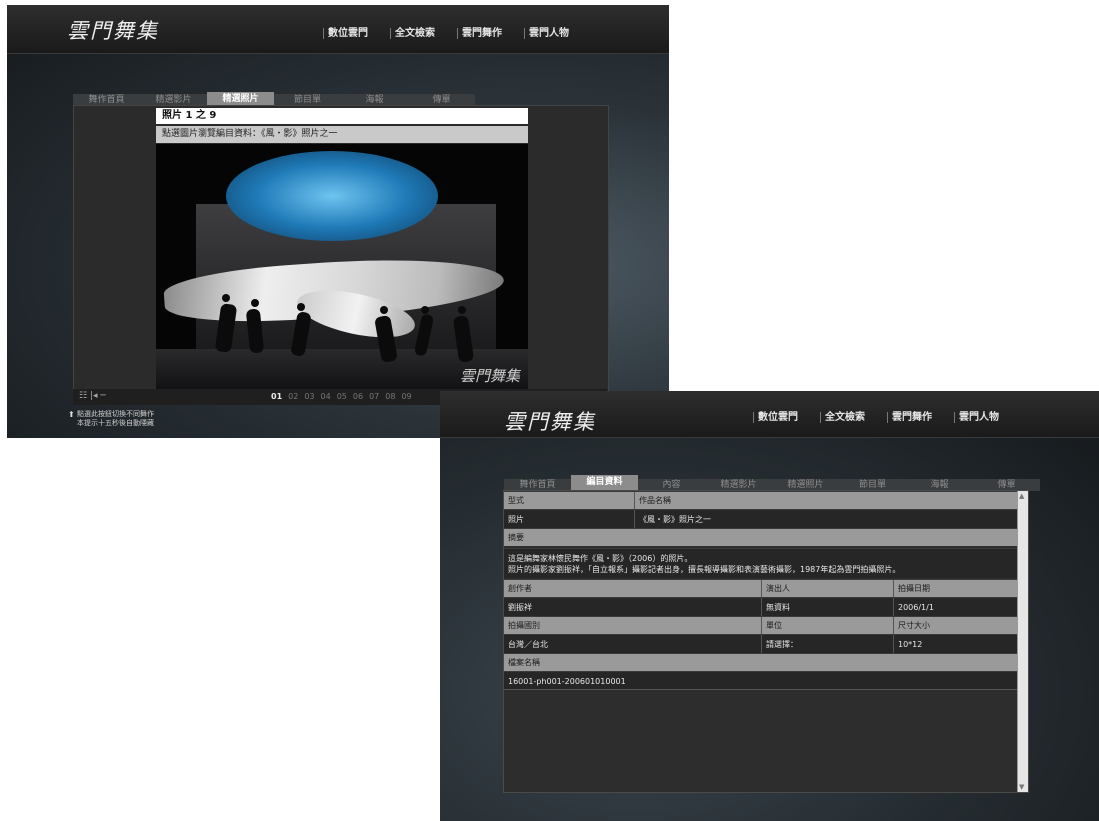  What do you see at coordinates (342, 268) in the screenshot?
I see `performance-photo: 雲門舞集` at bounding box center [342, 268].